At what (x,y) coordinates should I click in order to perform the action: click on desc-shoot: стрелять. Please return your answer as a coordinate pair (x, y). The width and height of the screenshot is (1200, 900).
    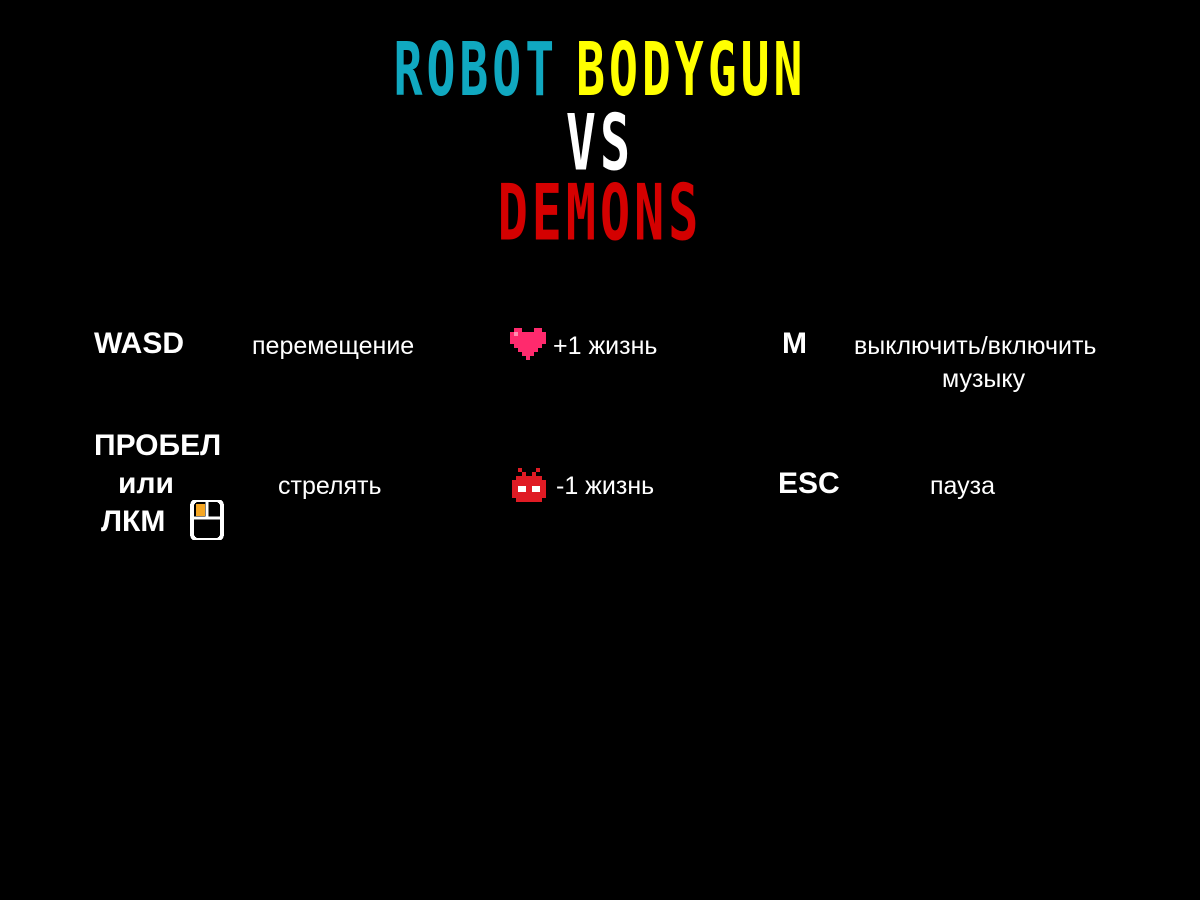
    Looking at the image, I should click on (330, 486).